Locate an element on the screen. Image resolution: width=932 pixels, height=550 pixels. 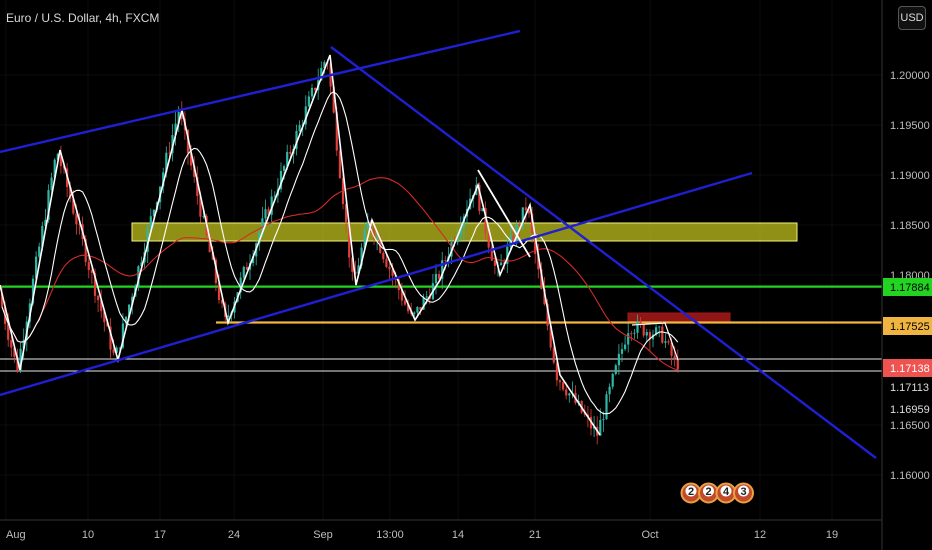
event-count-label: 4 is located at coordinates (726, 492).